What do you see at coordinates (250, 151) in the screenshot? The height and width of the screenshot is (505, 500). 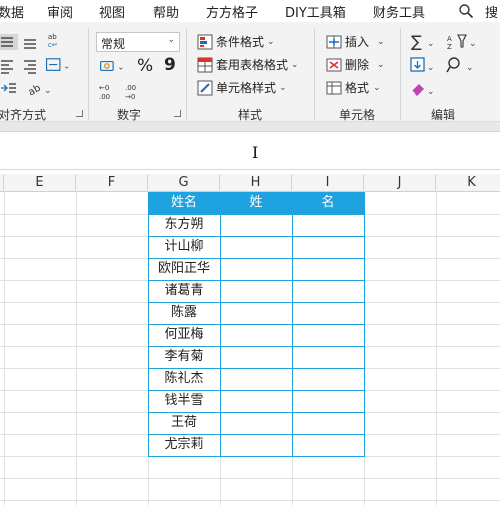 I see `formula-bar` at bounding box center [250, 151].